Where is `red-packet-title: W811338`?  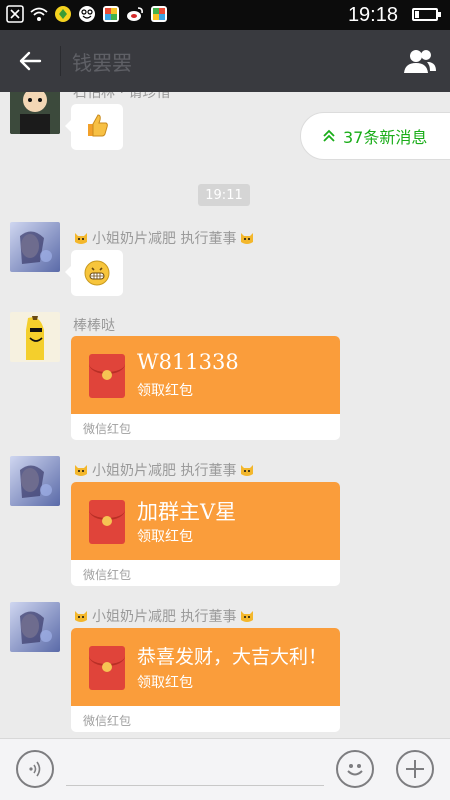
red-packet-title: W811338 is located at coordinates (188, 362).